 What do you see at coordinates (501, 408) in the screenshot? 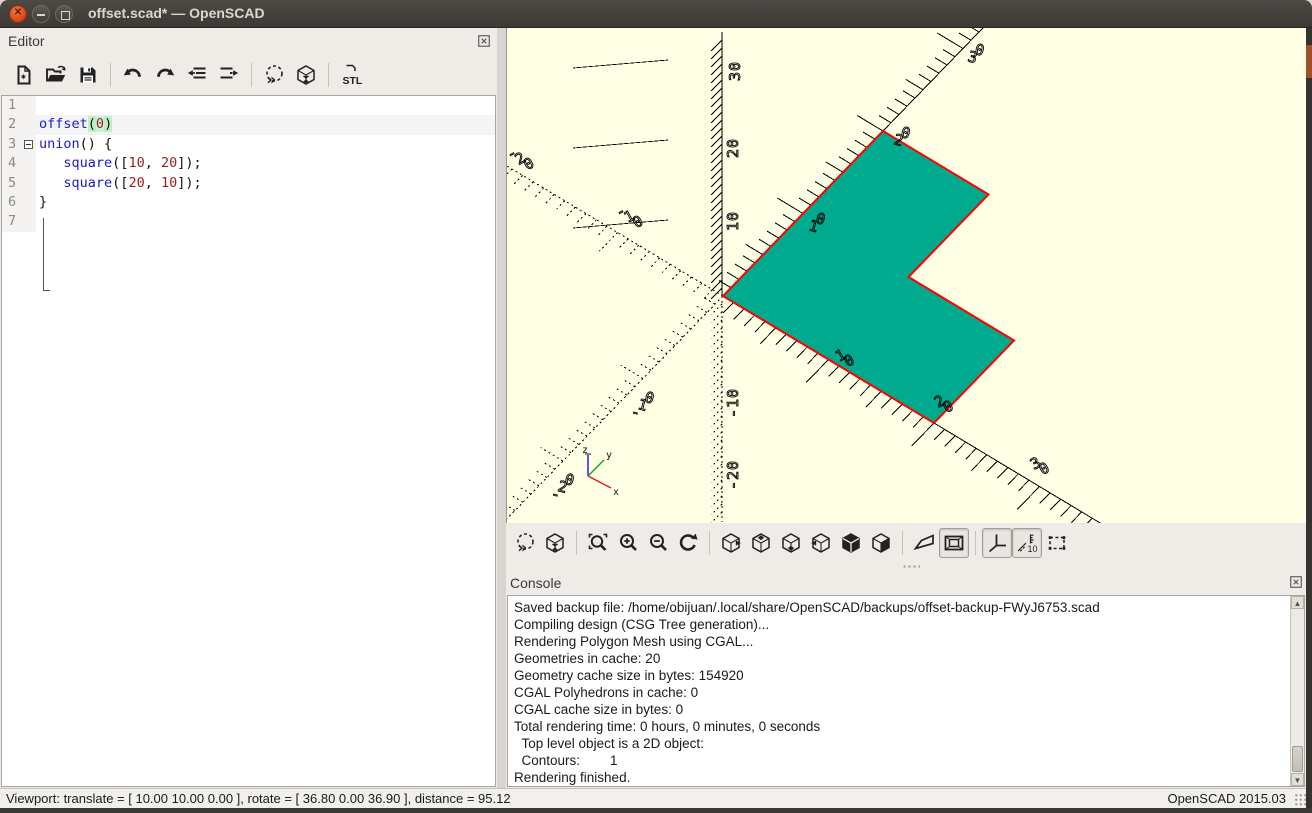
I see `editor-viewport-splitter` at bounding box center [501, 408].